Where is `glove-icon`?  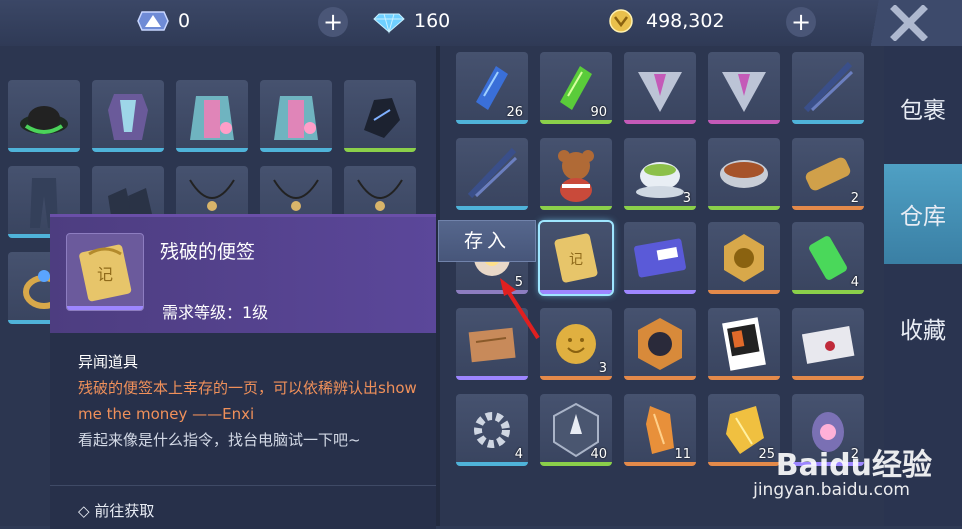
glove-icon is located at coordinates (382, 118).